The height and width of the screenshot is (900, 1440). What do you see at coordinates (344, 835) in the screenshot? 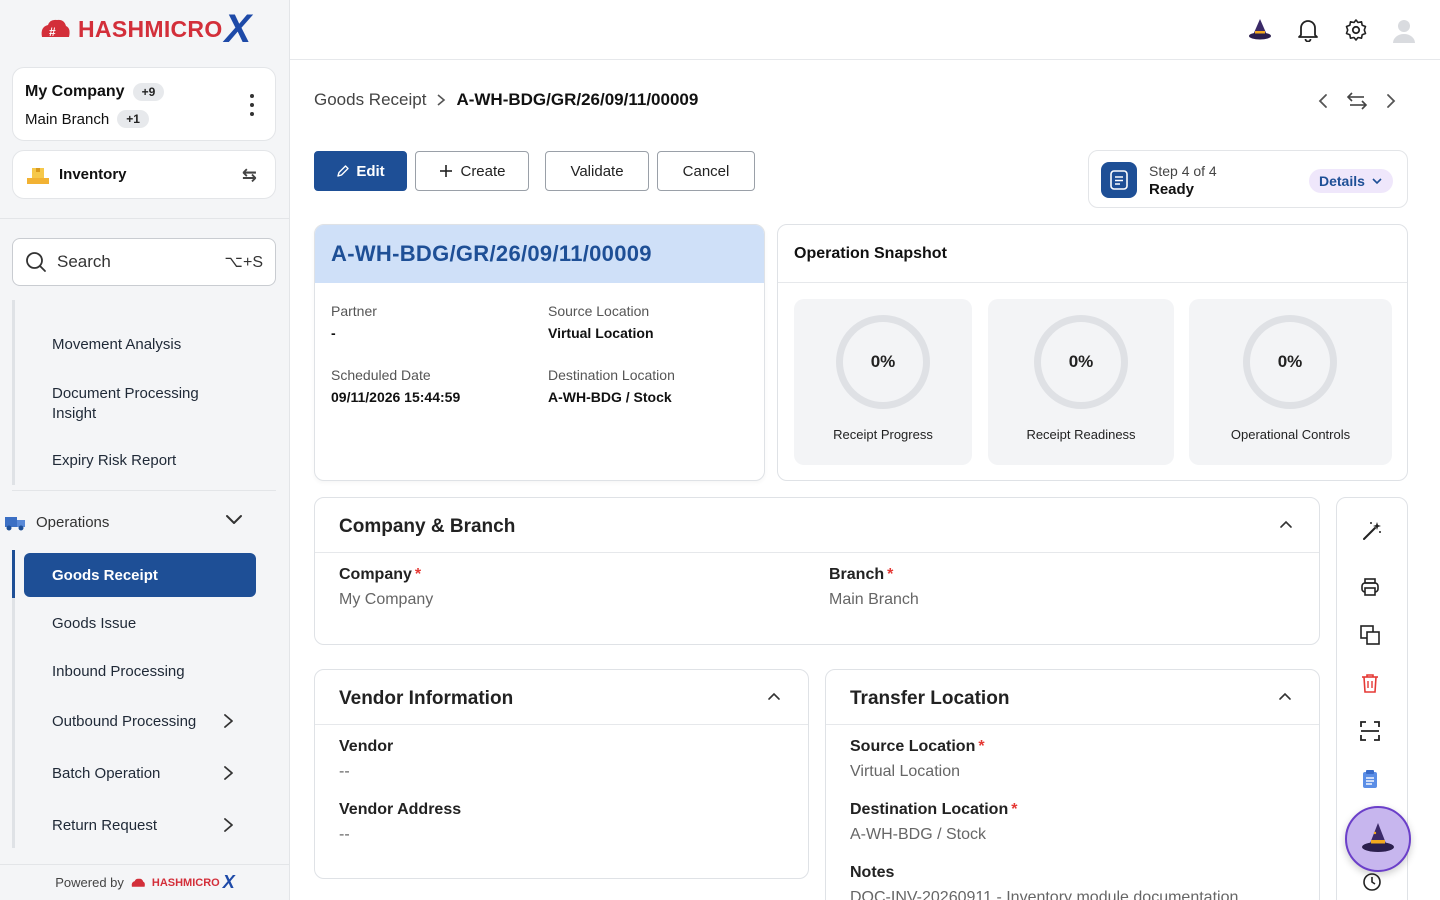
I see `vendor-address-value: --` at bounding box center [344, 835].